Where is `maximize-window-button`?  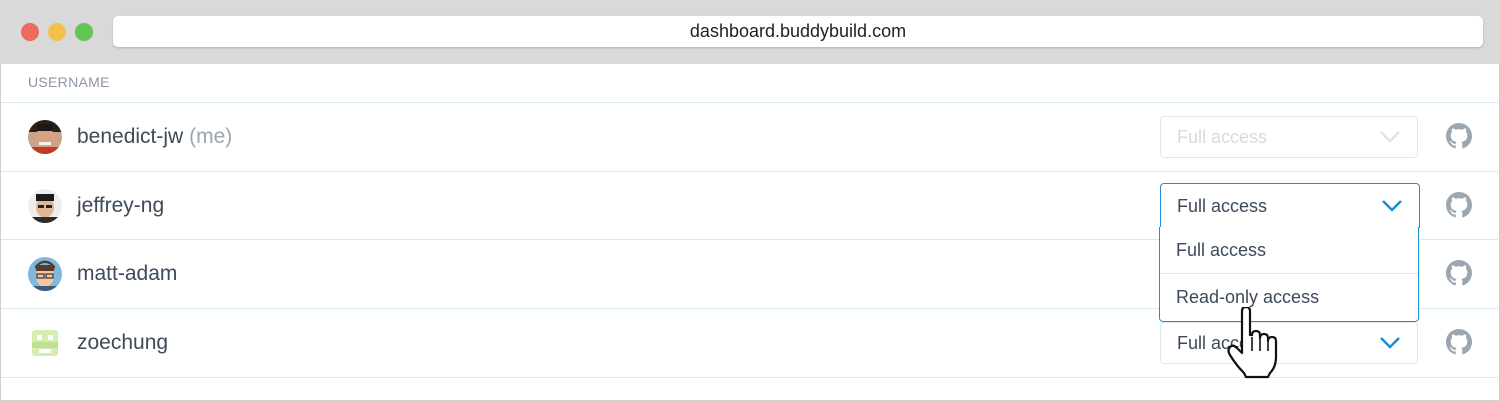 maximize-window-button is located at coordinates (84, 32).